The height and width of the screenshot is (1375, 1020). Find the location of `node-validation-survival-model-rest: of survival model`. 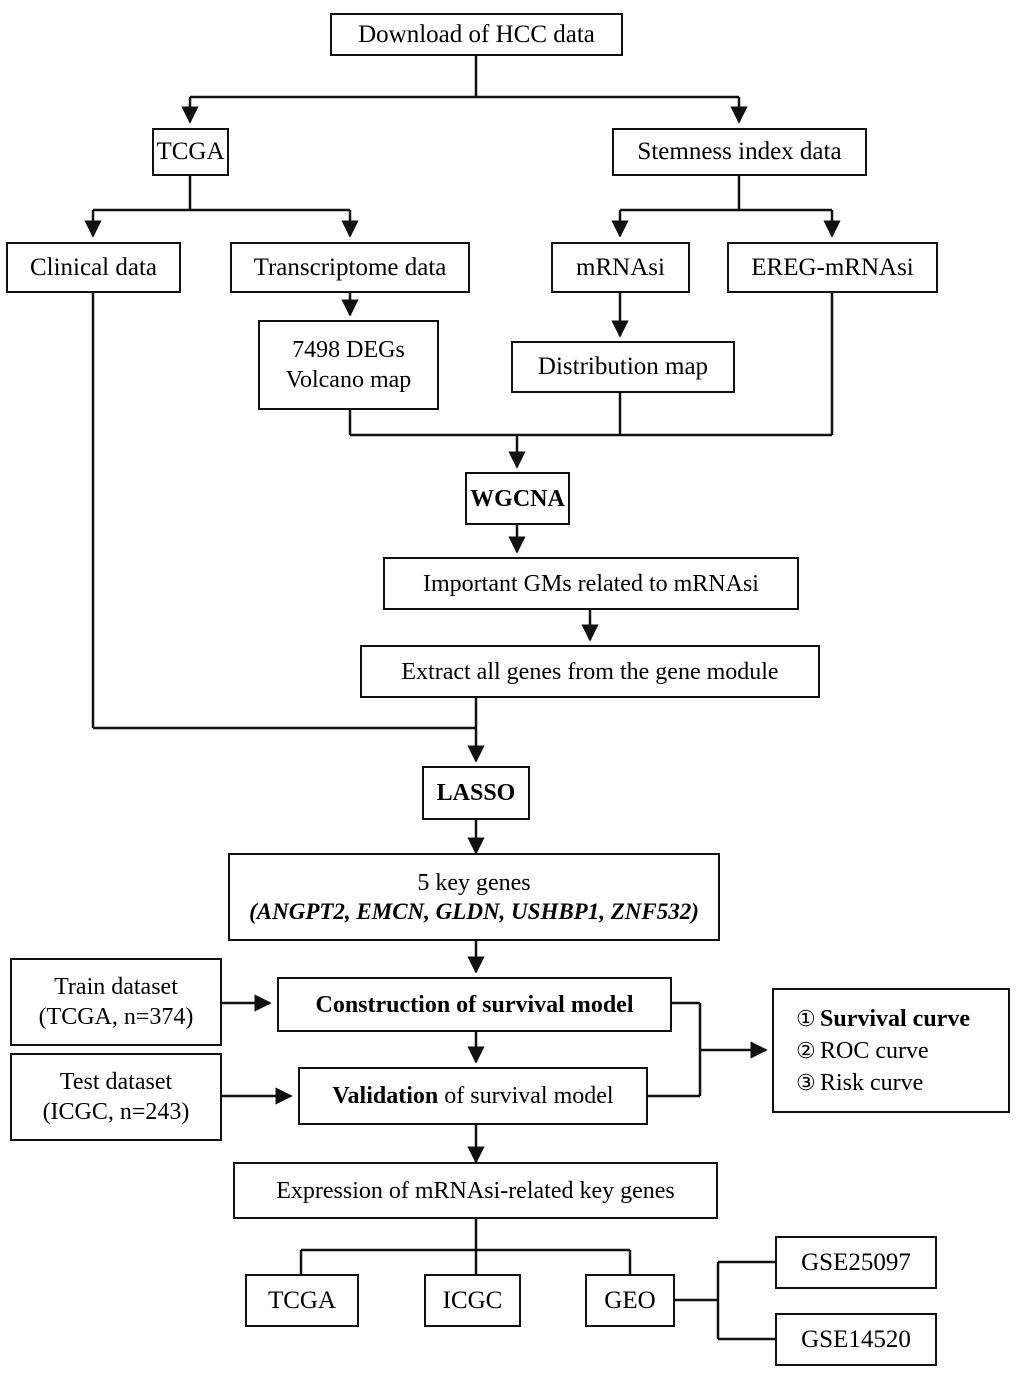

node-validation-survival-model-rest: of survival model is located at coordinates (526, 1096).